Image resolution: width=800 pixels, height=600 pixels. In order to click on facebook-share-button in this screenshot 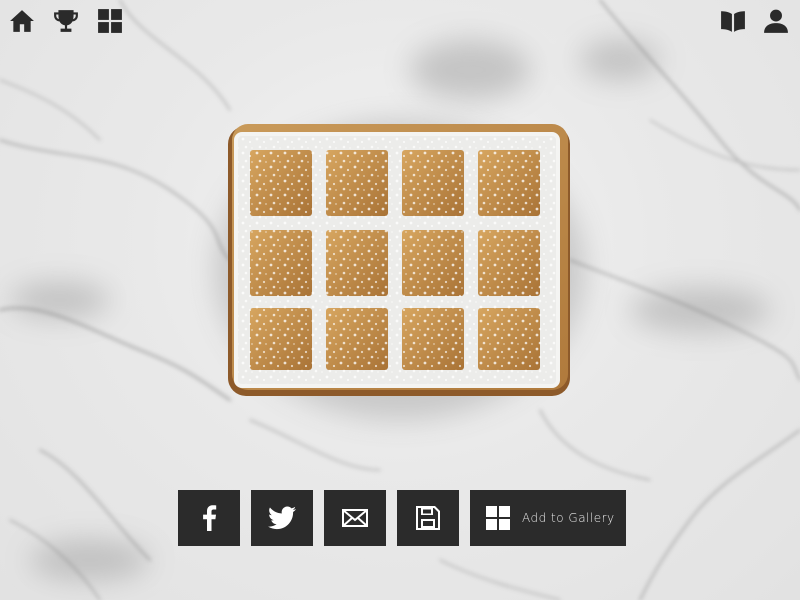, I will do `click(209, 518)`.